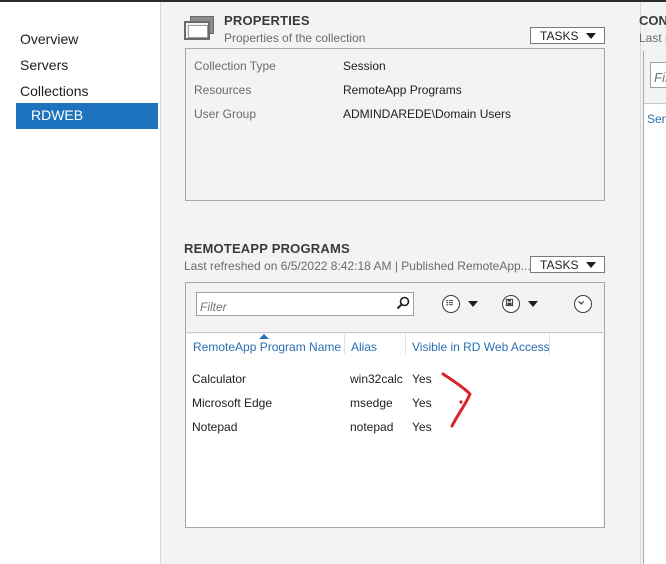 This screenshot has height=564, width=666. What do you see at coordinates (364, 347) in the screenshot?
I see `column-header-alias: Alias` at bounding box center [364, 347].